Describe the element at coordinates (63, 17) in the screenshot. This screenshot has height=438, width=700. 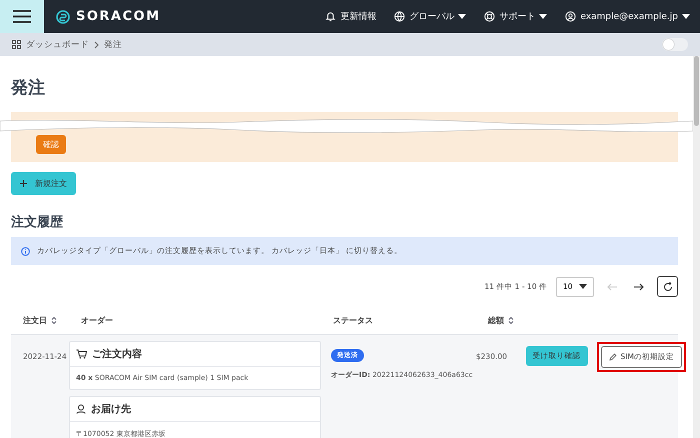
I see `logo-icon` at that location.